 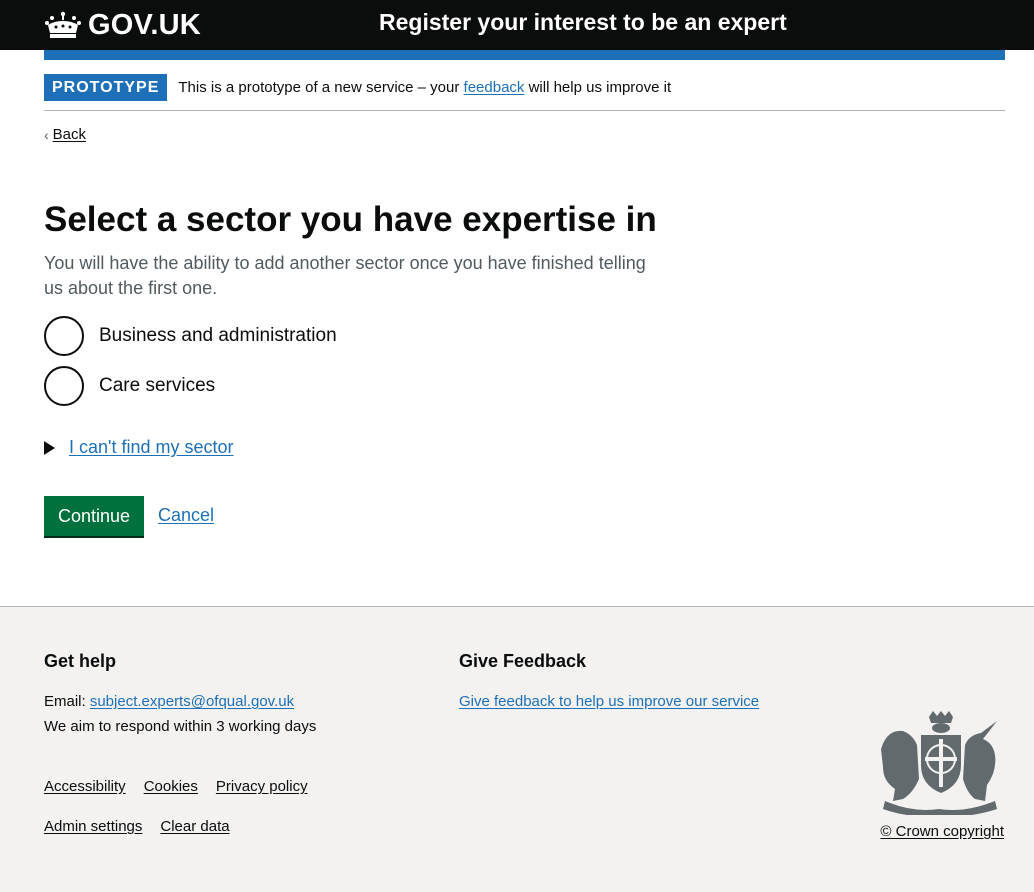 What do you see at coordinates (350, 219) in the screenshot?
I see `page-title: Select a sector you have expertise in` at bounding box center [350, 219].